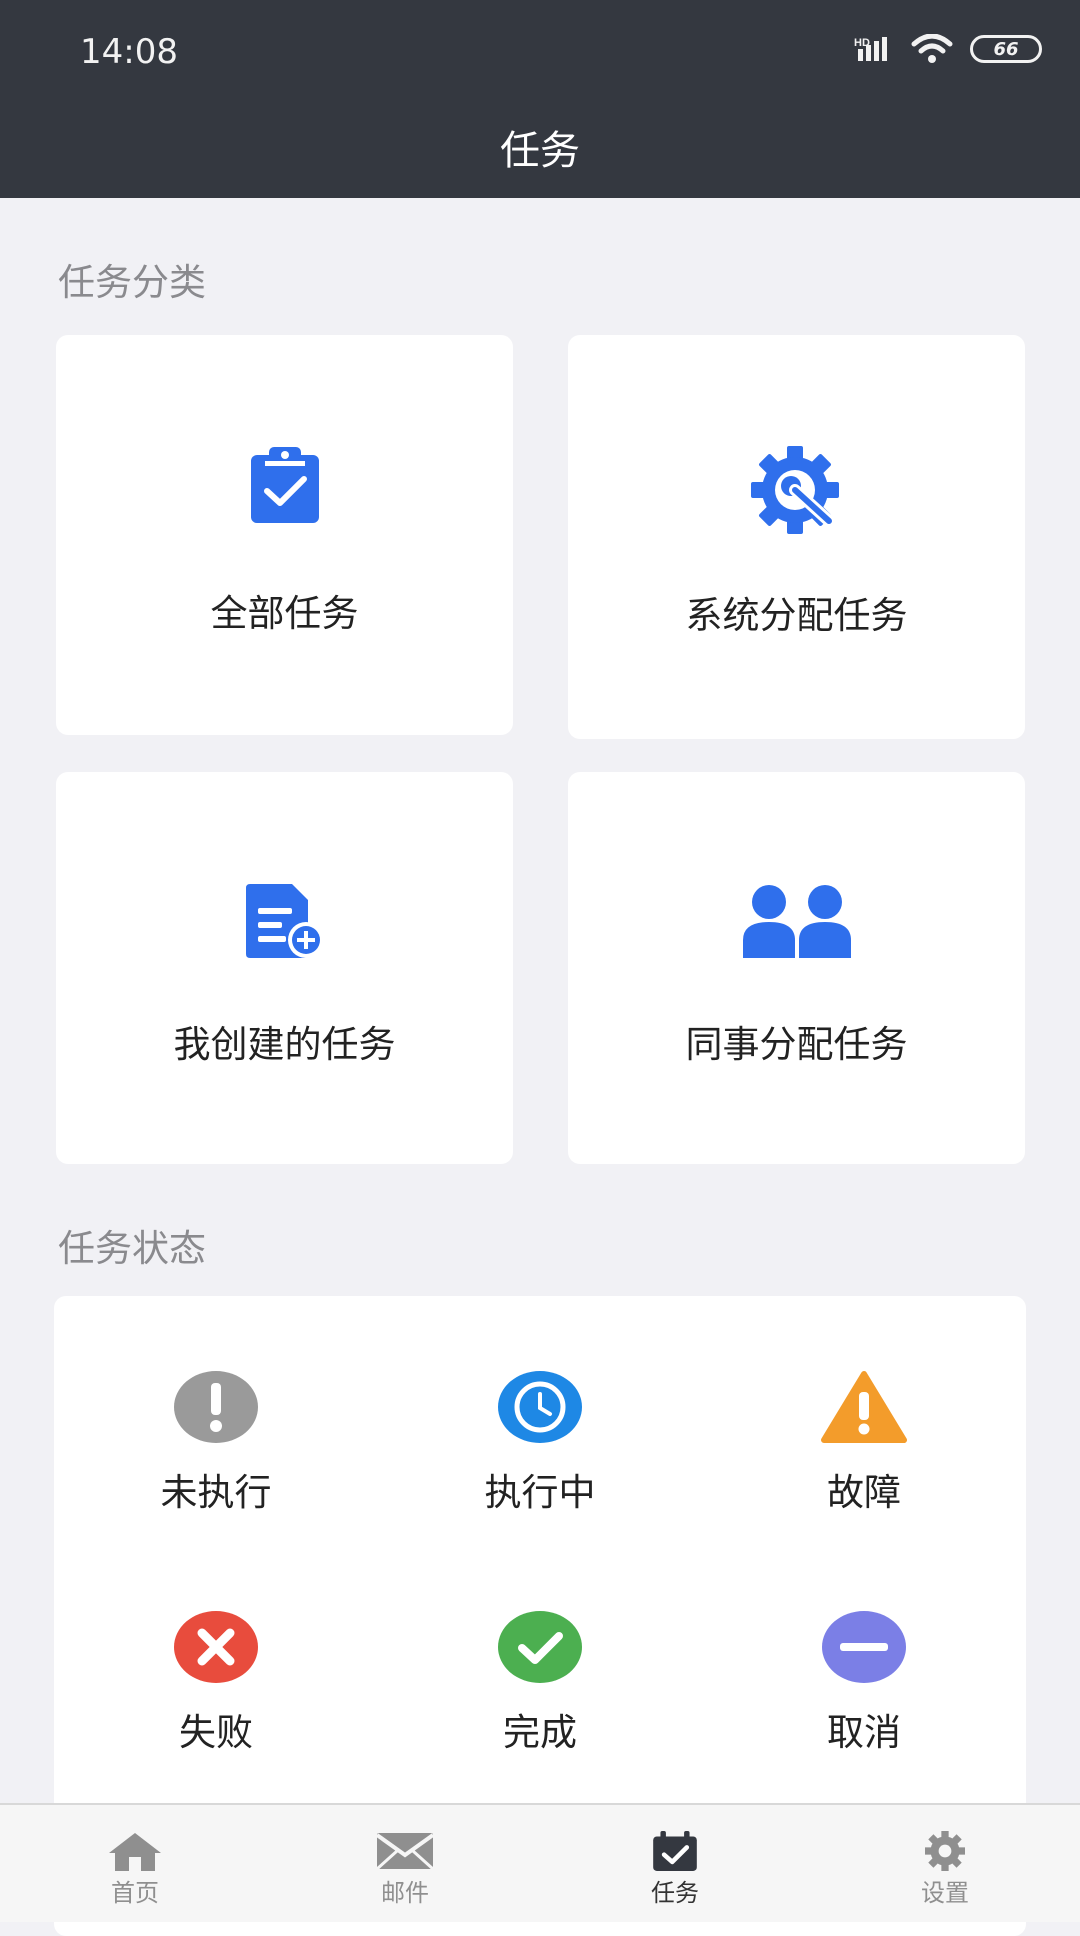  What do you see at coordinates (864, 1647) in the screenshot?
I see `minus-icon` at bounding box center [864, 1647].